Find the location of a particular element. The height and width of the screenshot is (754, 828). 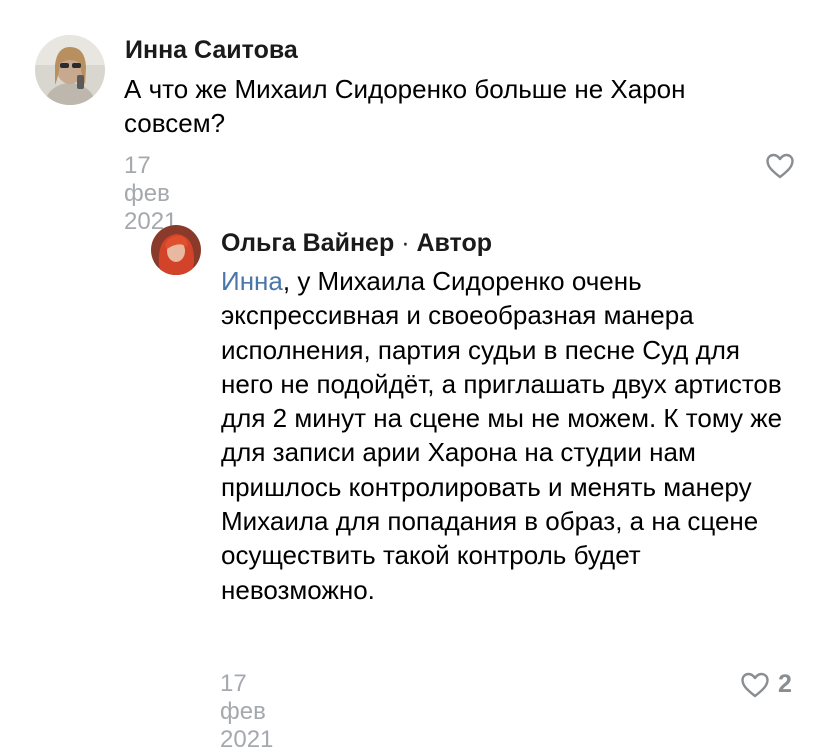

avatar-olga is located at coordinates (176, 250).